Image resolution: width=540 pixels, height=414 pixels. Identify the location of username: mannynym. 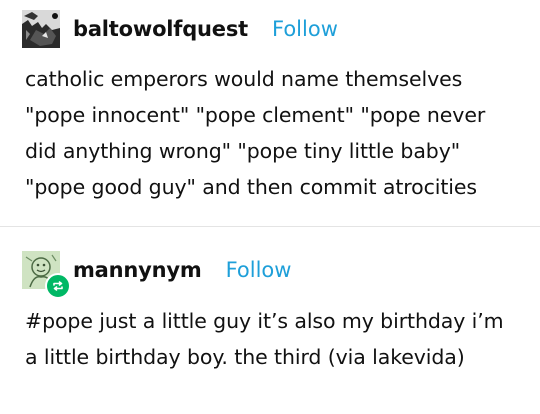
(137, 270).